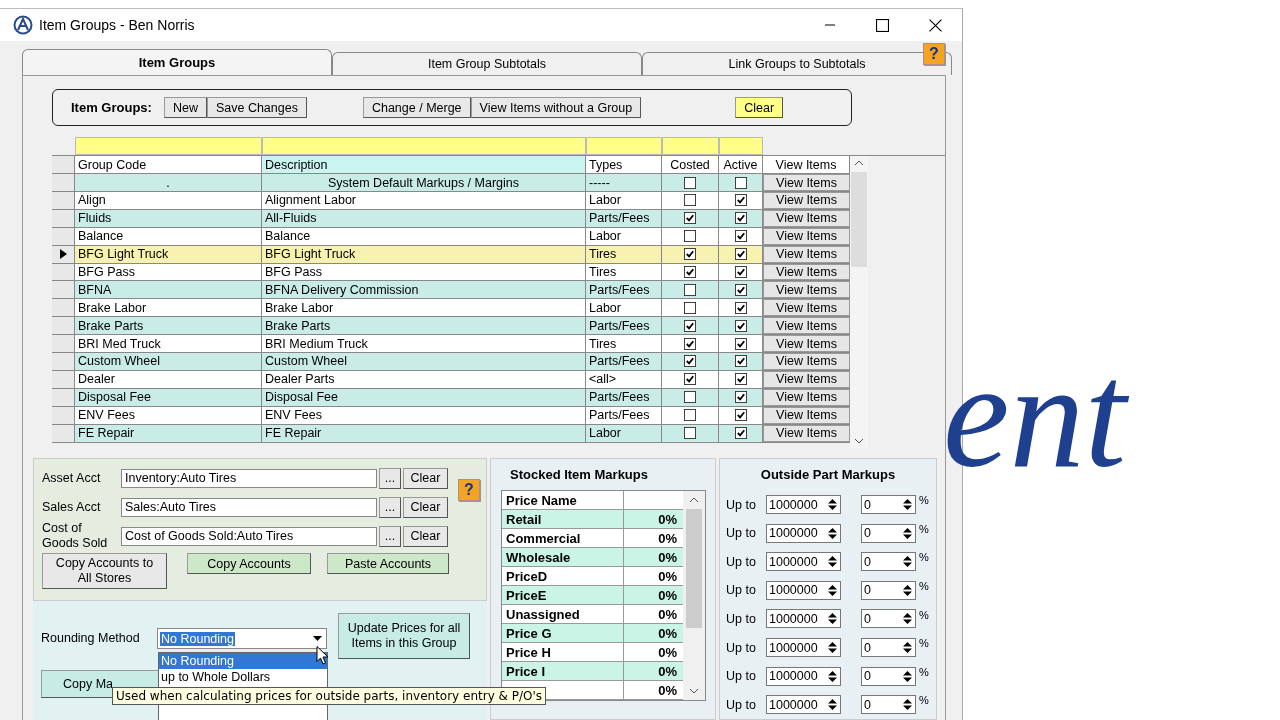 The image size is (1280, 720). What do you see at coordinates (243, 661) in the screenshot?
I see `dropdown-option: No Rounding` at bounding box center [243, 661].